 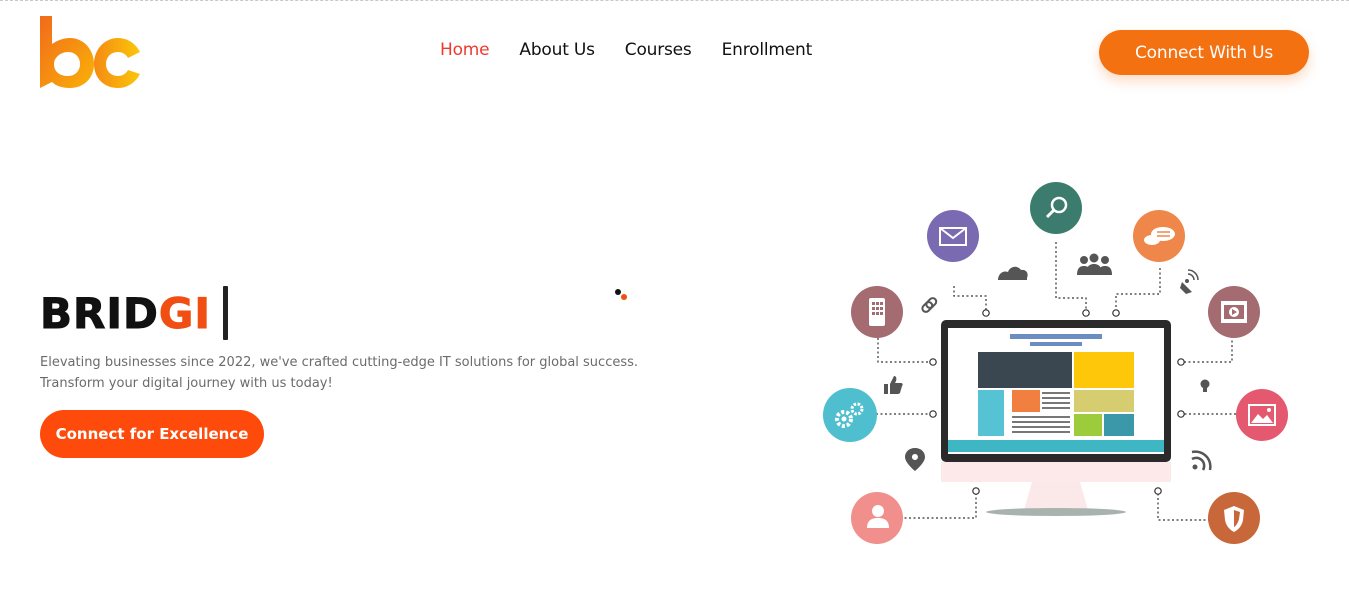 I want to click on user-icon, so click(x=877, y=518).